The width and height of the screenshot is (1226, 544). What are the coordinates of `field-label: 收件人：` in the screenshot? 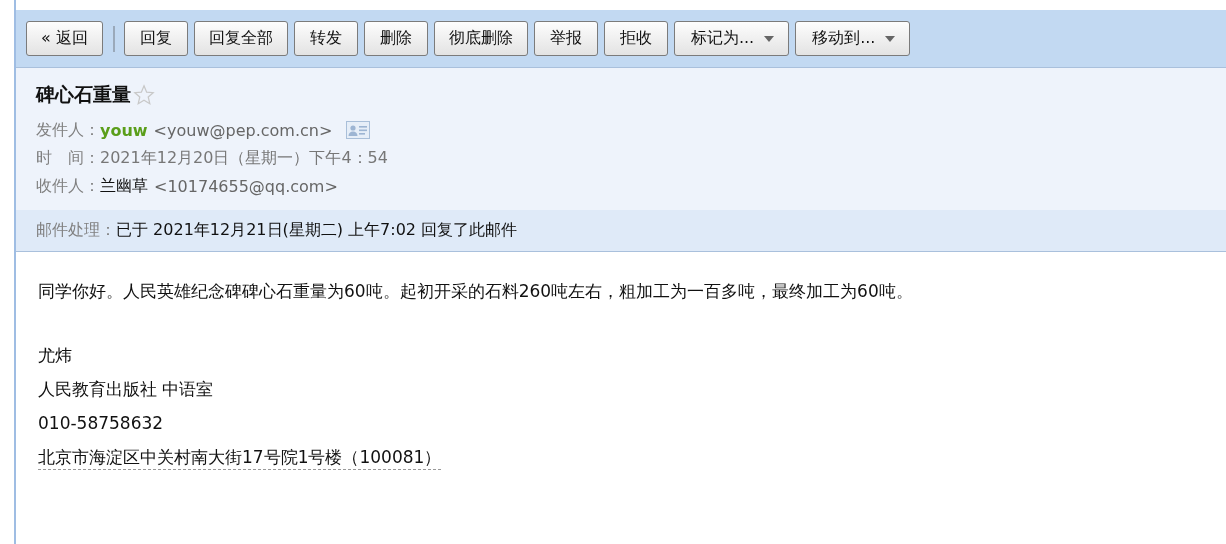 It's located at (68, 186).